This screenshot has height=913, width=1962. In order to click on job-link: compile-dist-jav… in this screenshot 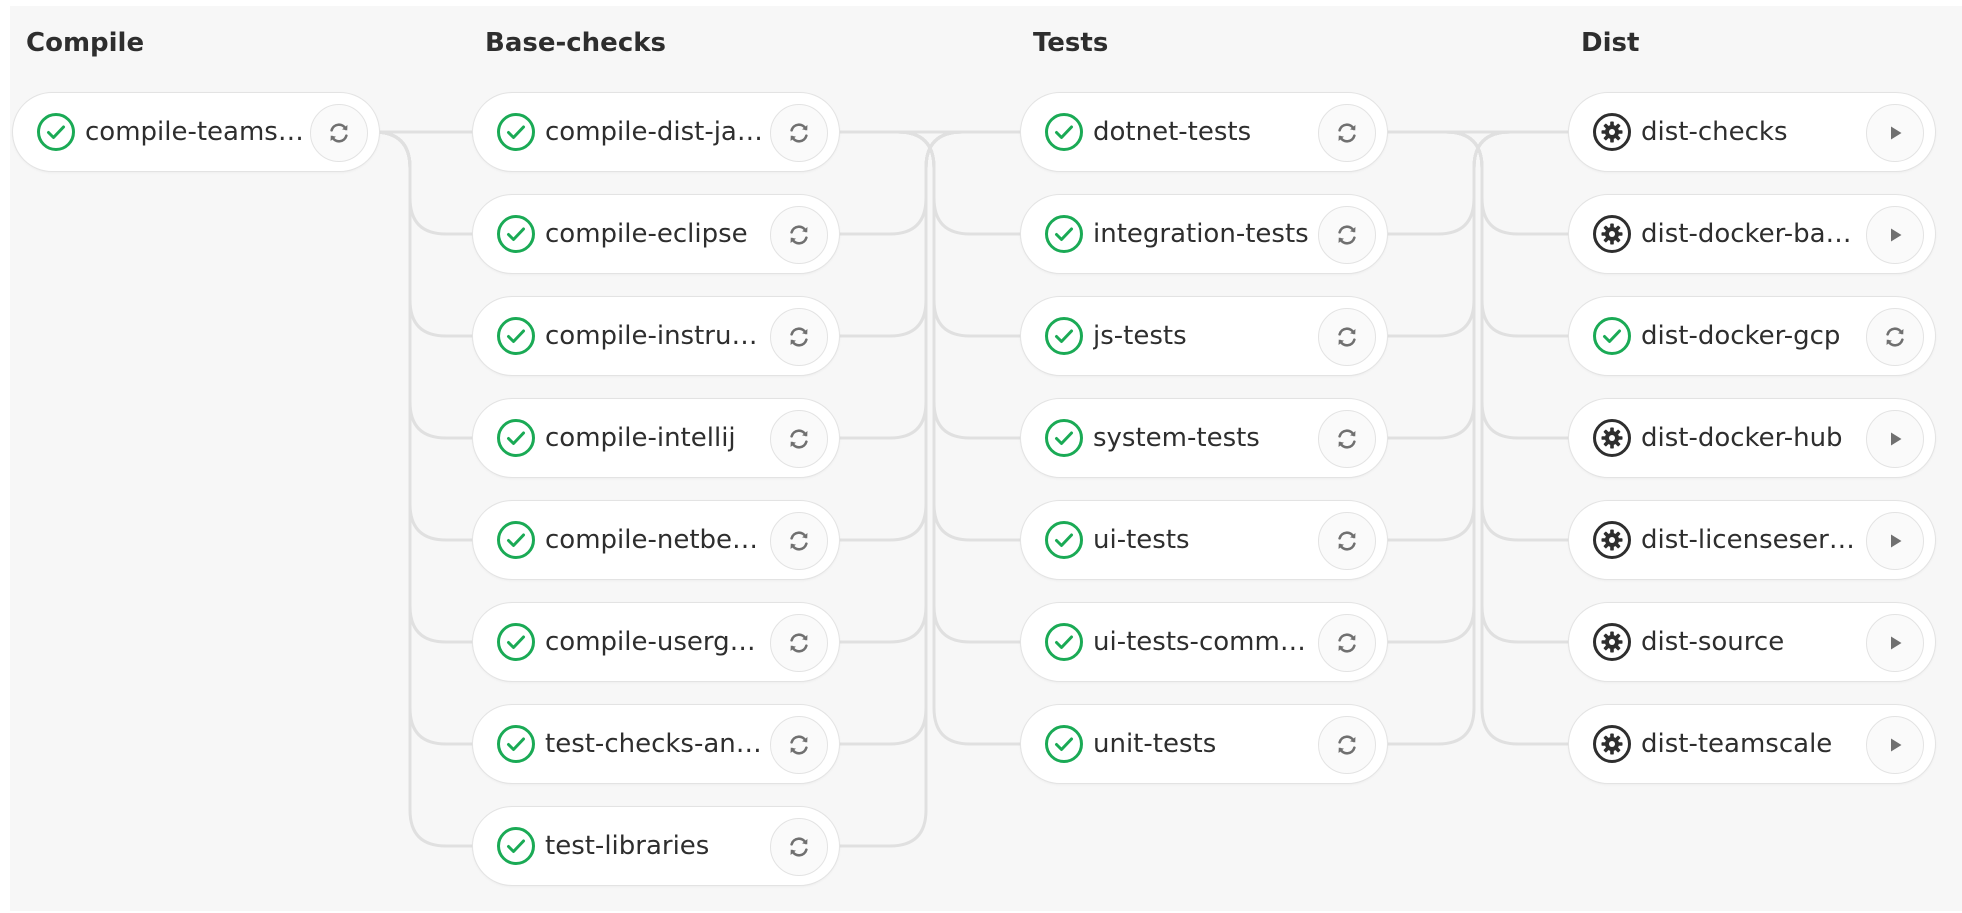, I will do `click(621, 132)`.